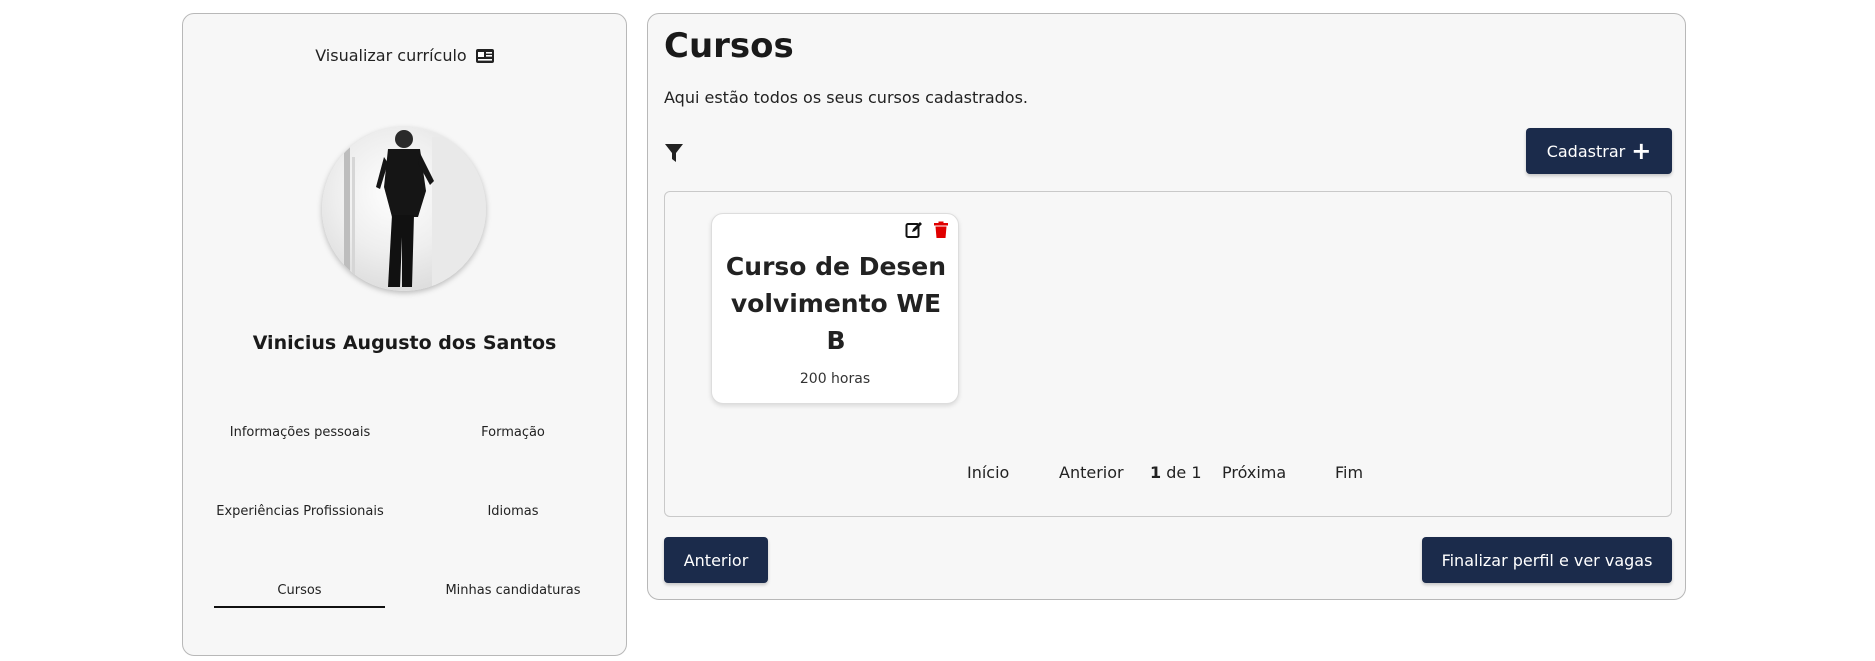  Describe the element at coordinates (300, 511) in the screenshot. I see `nav-item-experience: Experiências Profissionais` at that location.